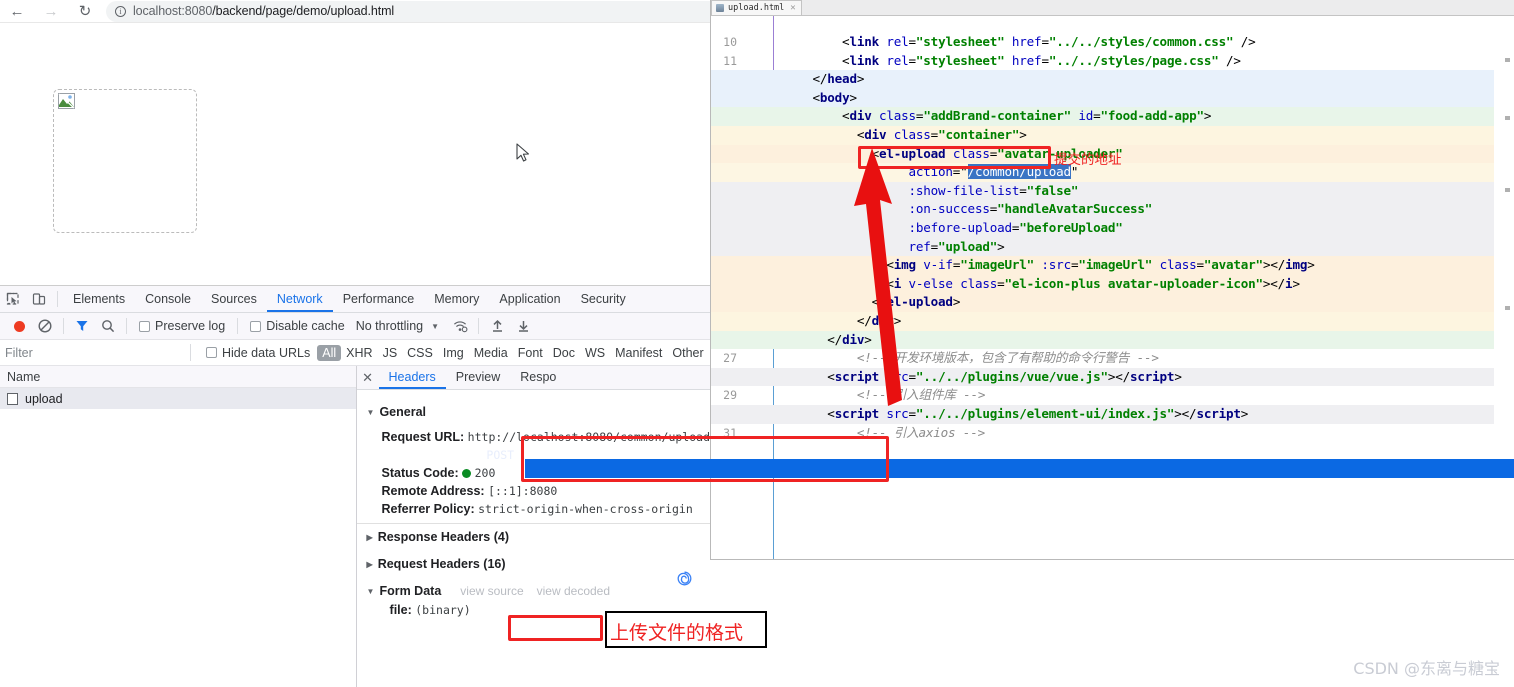  What do you see at coordinates (538, 377) in the screenshot?
I see `tab-response: Respo` at bounding box center [538, 377].